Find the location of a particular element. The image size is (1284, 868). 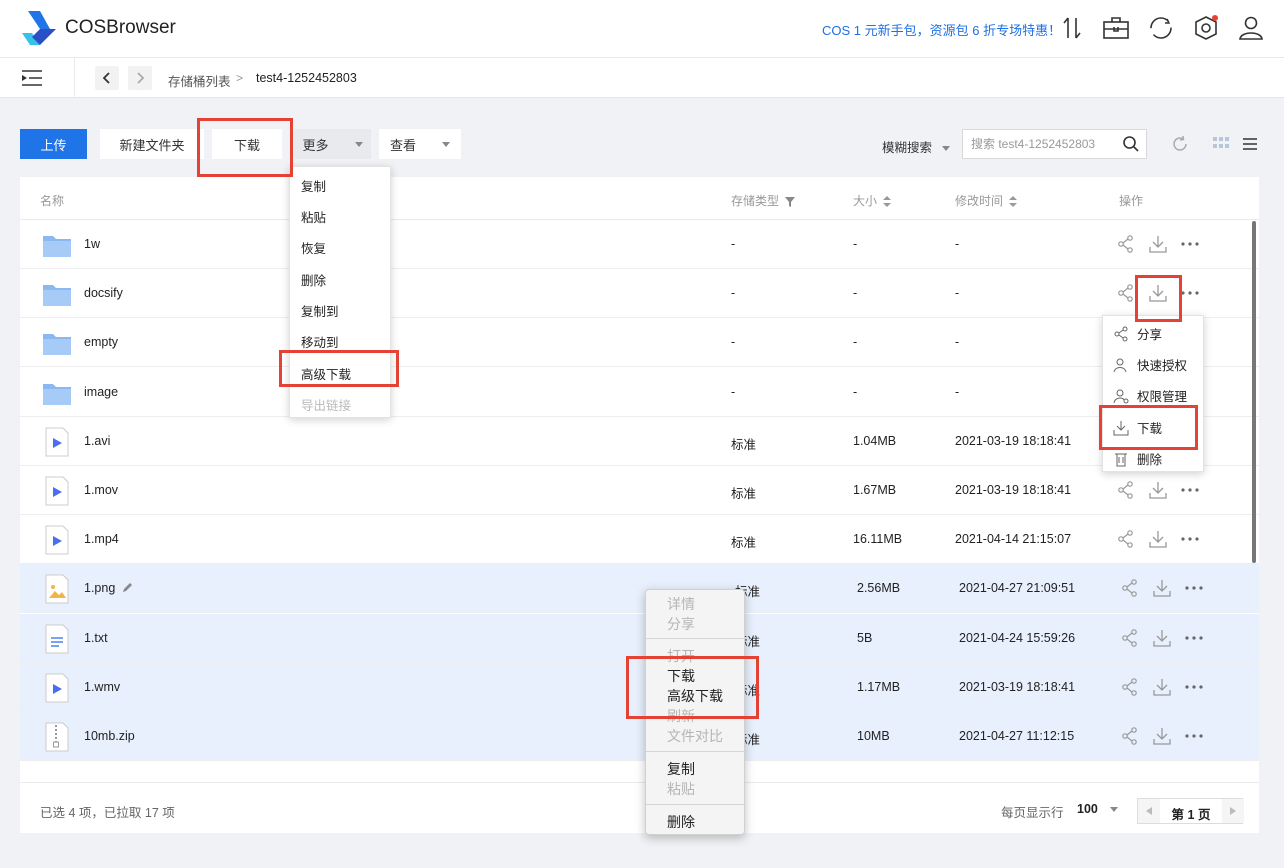

row-menu-delete: 删除 is located at coordinates (1137, 458).